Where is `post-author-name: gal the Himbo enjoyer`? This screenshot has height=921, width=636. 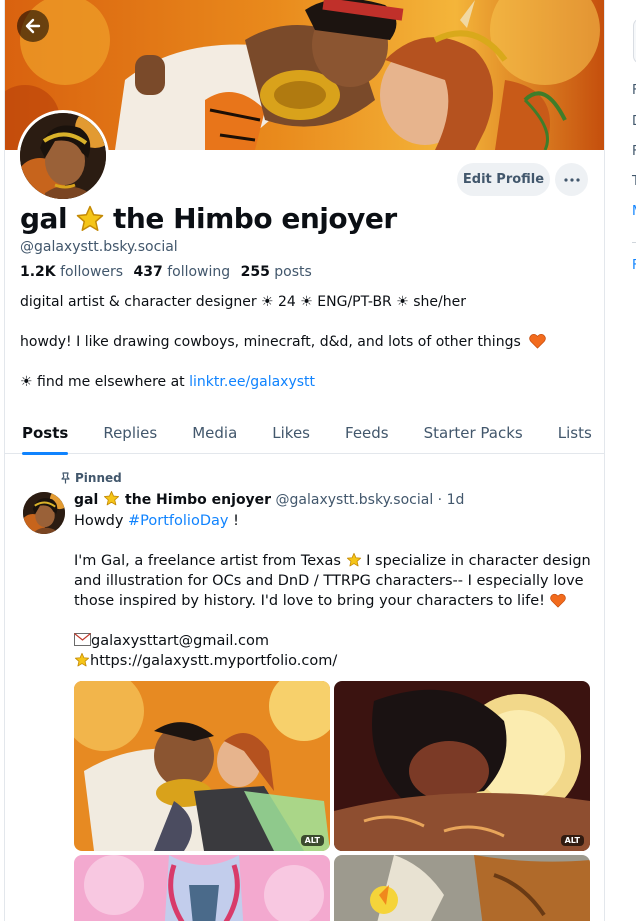
post-author-name: gal the Himbo enjoyer is located at coordinates (173, 499).